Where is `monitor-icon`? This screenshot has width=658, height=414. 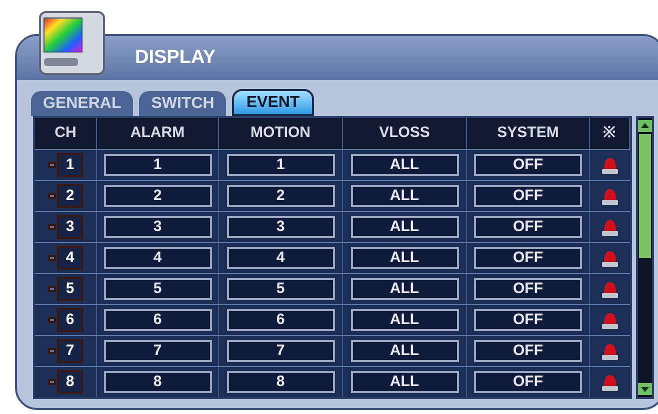 monitor-icon is located at coordinates (72, 42).